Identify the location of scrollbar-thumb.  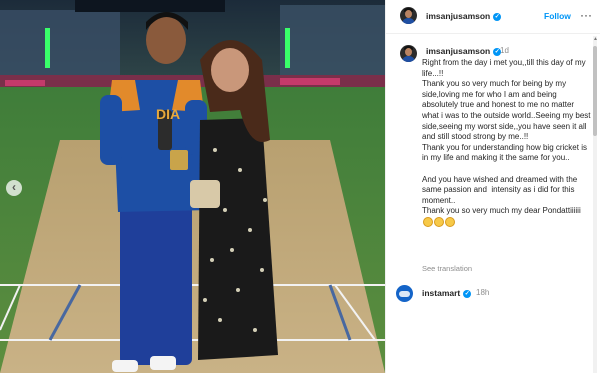
(595, 91).